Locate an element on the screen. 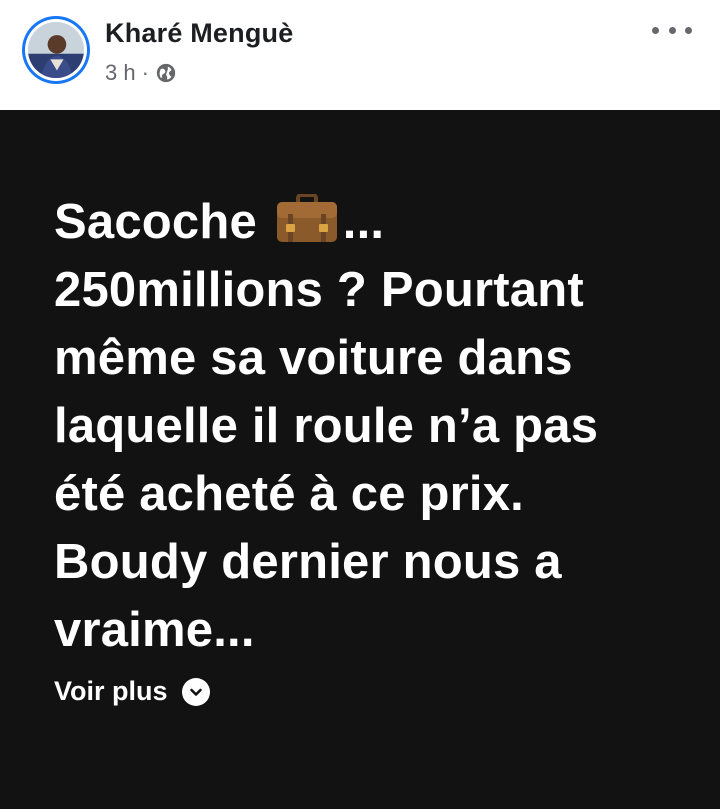  chevron-down-icon is located at coordinates (195, 691).